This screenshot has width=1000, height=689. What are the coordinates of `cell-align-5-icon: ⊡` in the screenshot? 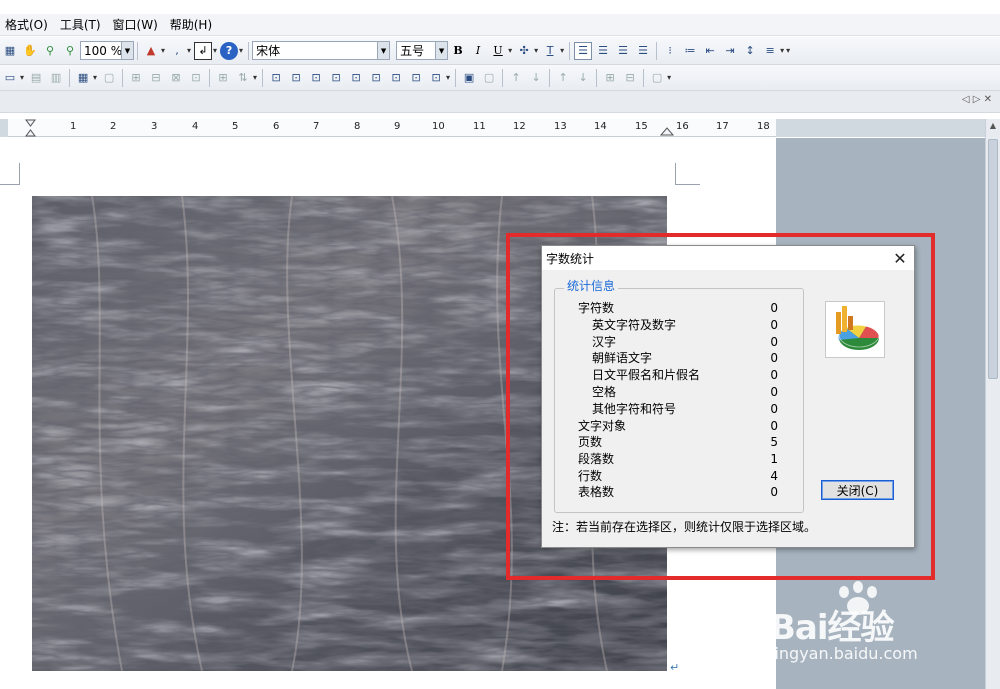 It's located at (356, 78).